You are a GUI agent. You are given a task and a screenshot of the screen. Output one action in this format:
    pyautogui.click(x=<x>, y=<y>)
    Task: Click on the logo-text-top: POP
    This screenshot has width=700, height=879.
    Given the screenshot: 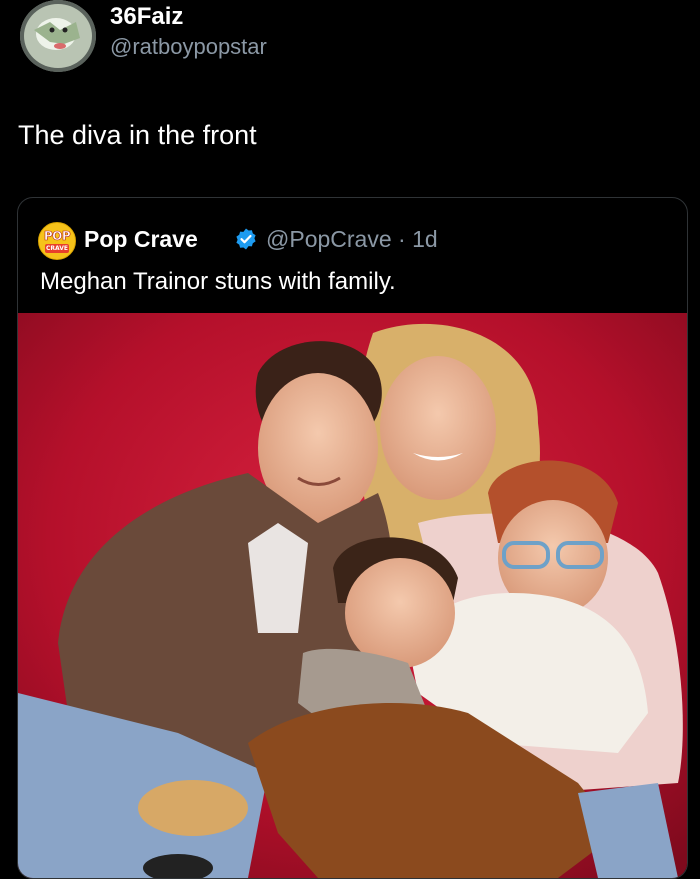 What is the action you would take?
    pyautogui.click(x=57, y=236)
    